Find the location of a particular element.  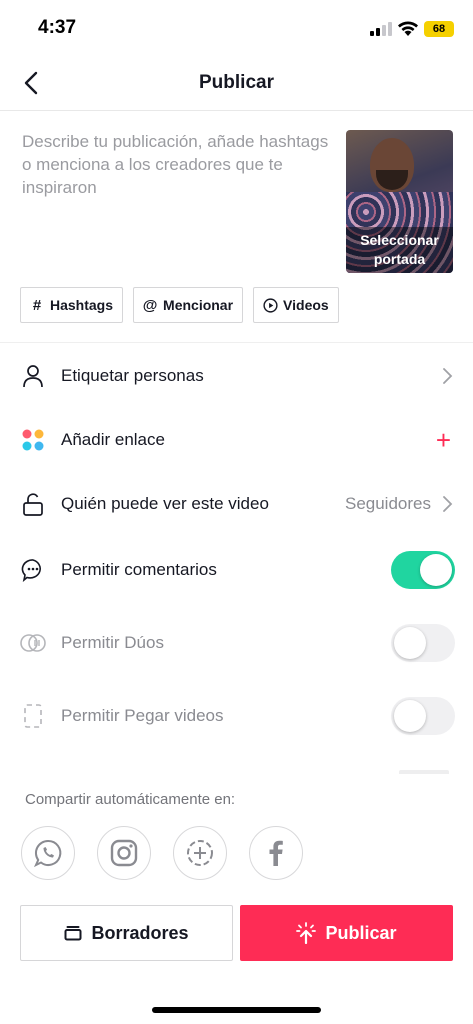

drafts-button: Borradores is located at coordinates (126, 933).